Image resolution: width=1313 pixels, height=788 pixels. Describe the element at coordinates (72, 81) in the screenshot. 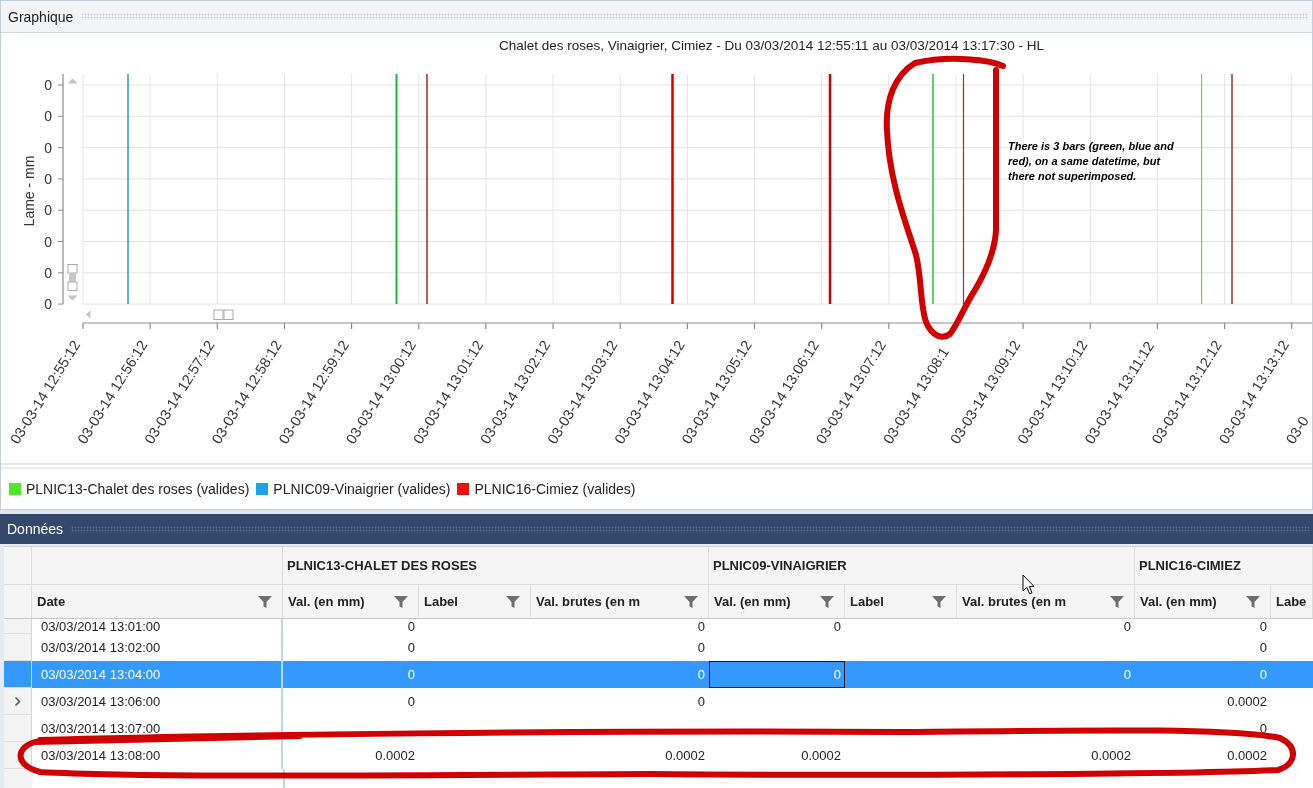

I see `up-arrow-icon` at that location.